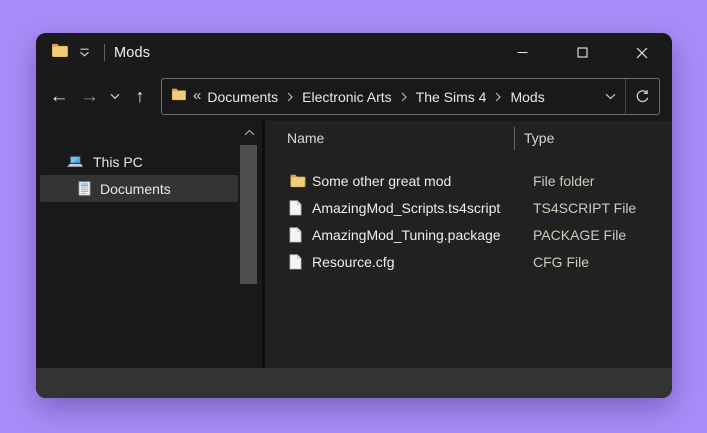  What do you see at coordinates (135, 188) in the screenshot?
I see `sidebar-item-label: Documents` at bounding box center [135, 188].